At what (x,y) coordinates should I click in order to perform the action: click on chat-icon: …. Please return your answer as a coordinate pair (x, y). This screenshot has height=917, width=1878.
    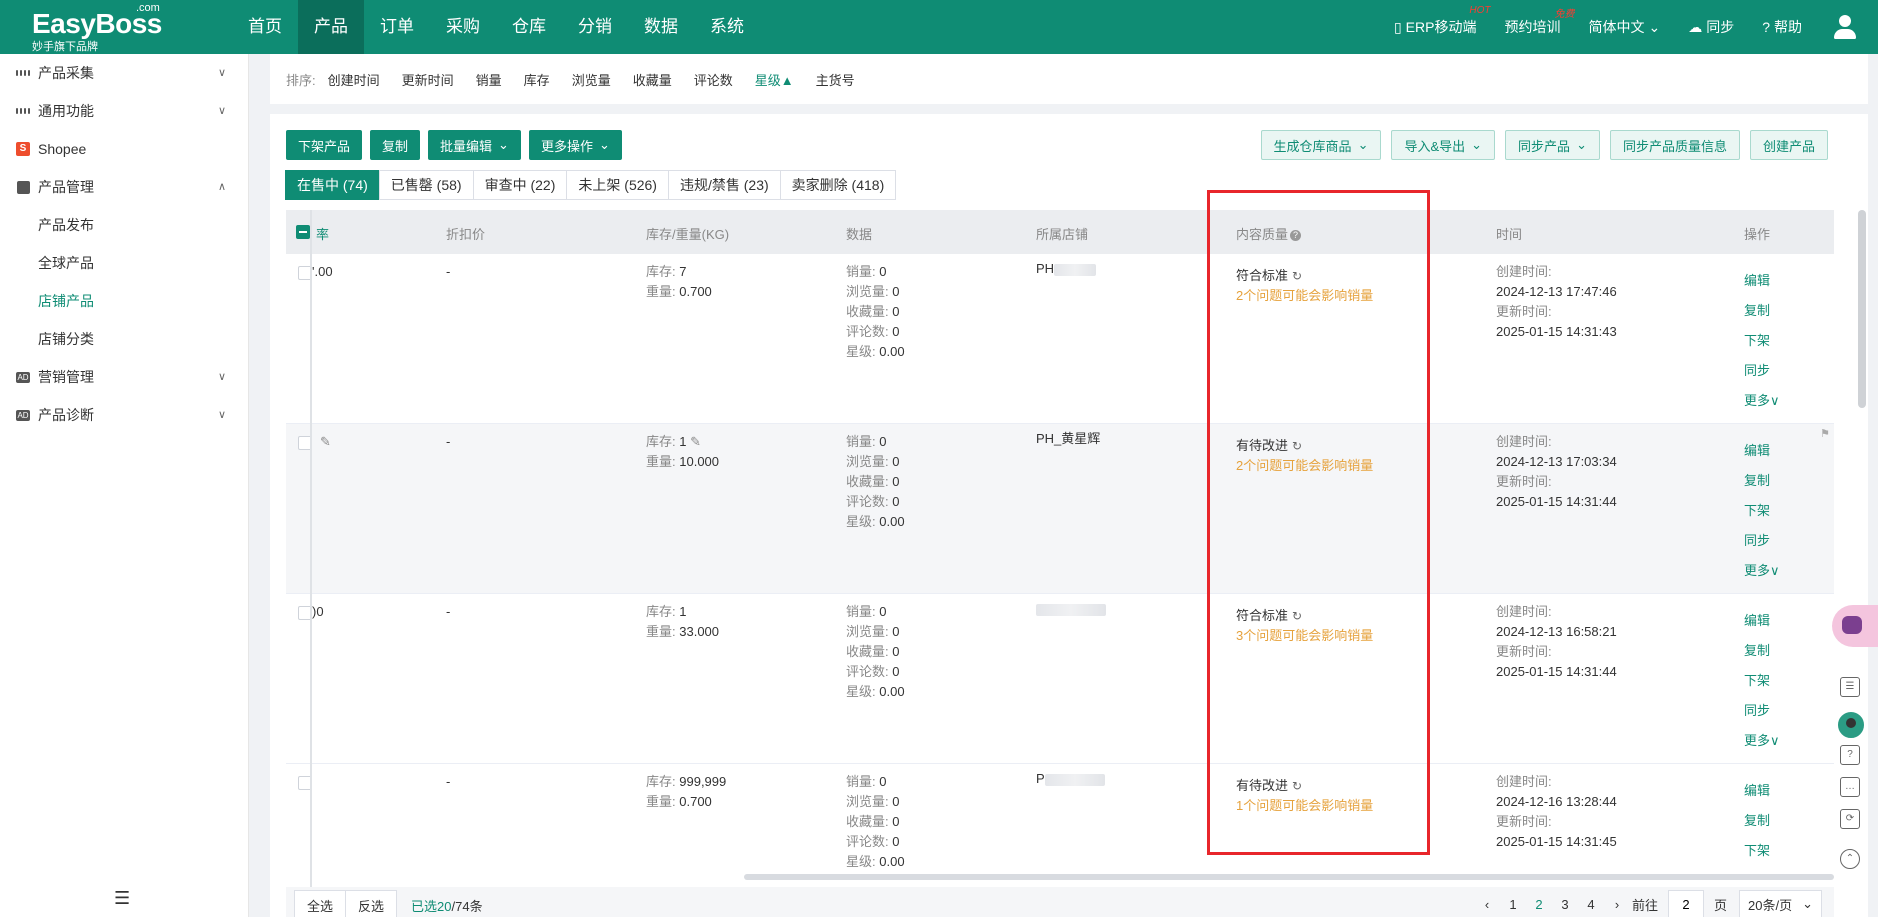
    Looking at the image, I should click on (1850, 787).